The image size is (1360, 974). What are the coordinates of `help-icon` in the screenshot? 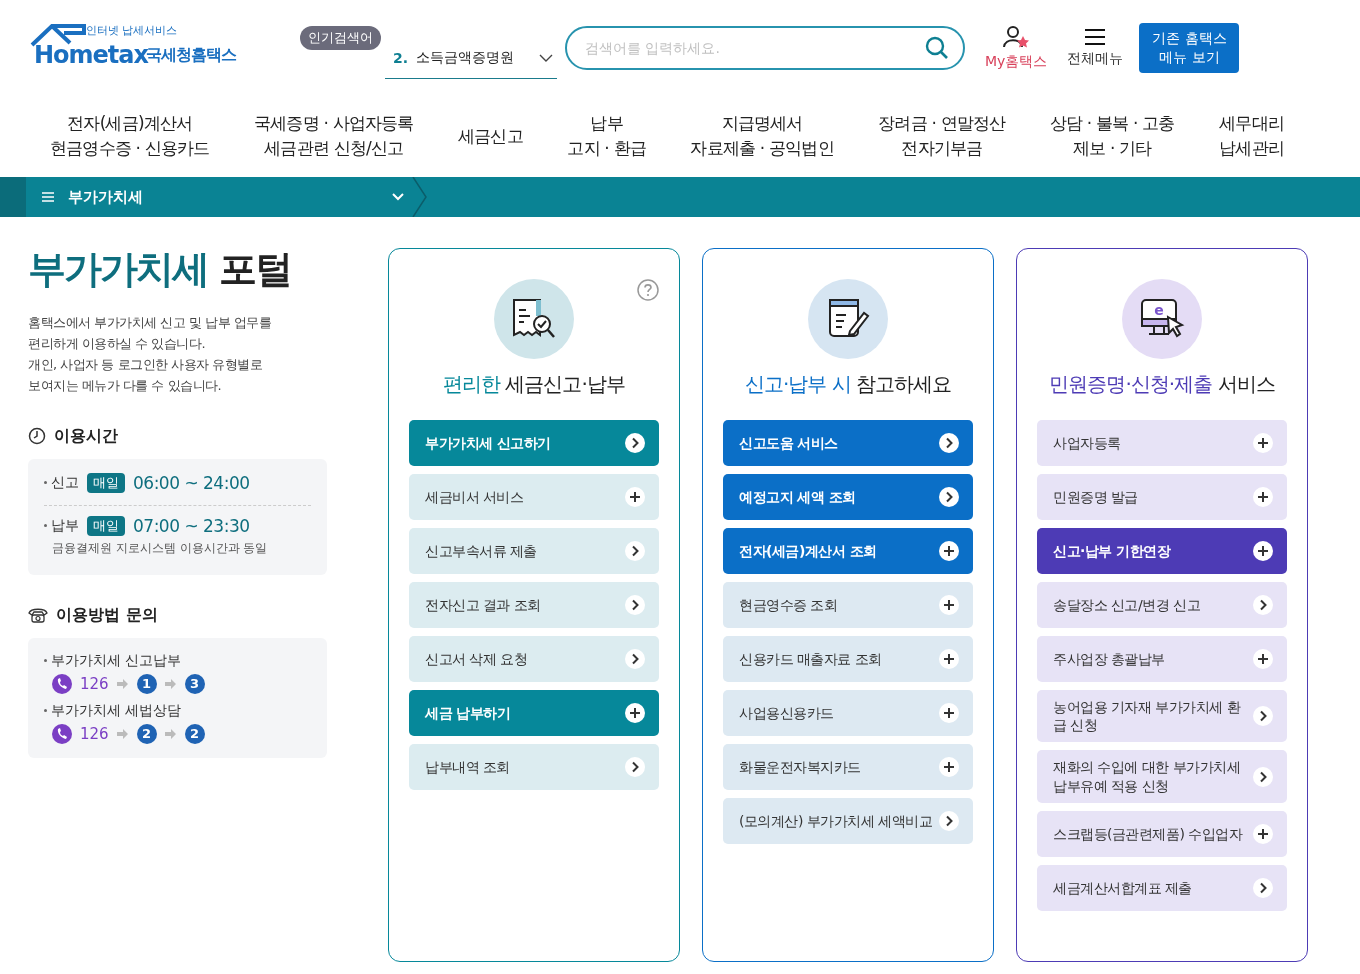 It's located at (648, 290).